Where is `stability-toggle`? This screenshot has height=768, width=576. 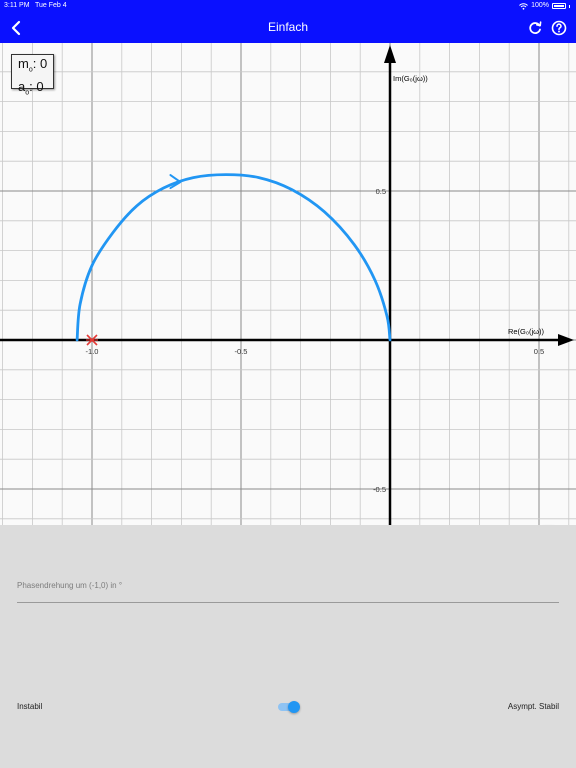
stability-toggle is located at coordinates (289, 707).